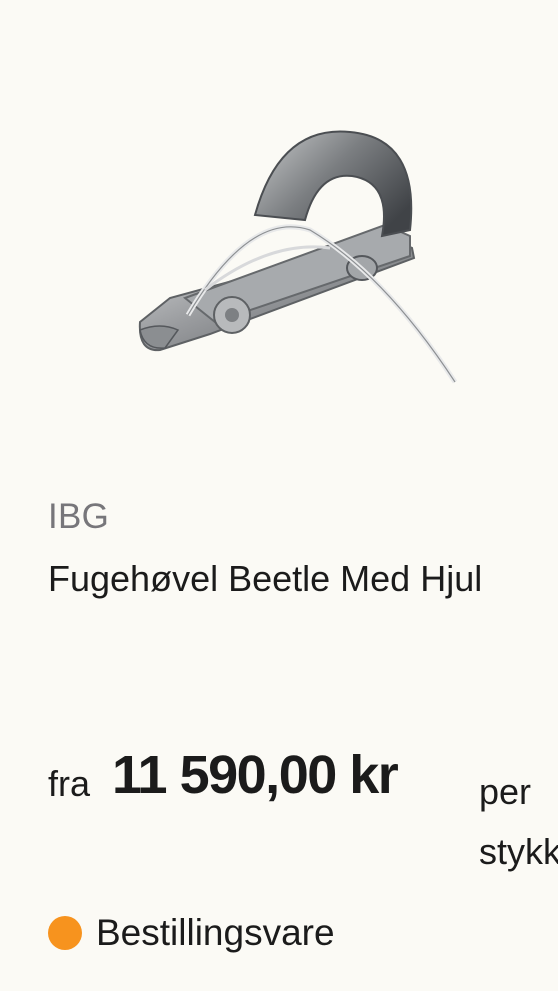 This screenshot has width=558, height=991. Describe the element at coordinates (215, 932) in the screenshot. I see `availability-label: Bestillingsvare` at that location.